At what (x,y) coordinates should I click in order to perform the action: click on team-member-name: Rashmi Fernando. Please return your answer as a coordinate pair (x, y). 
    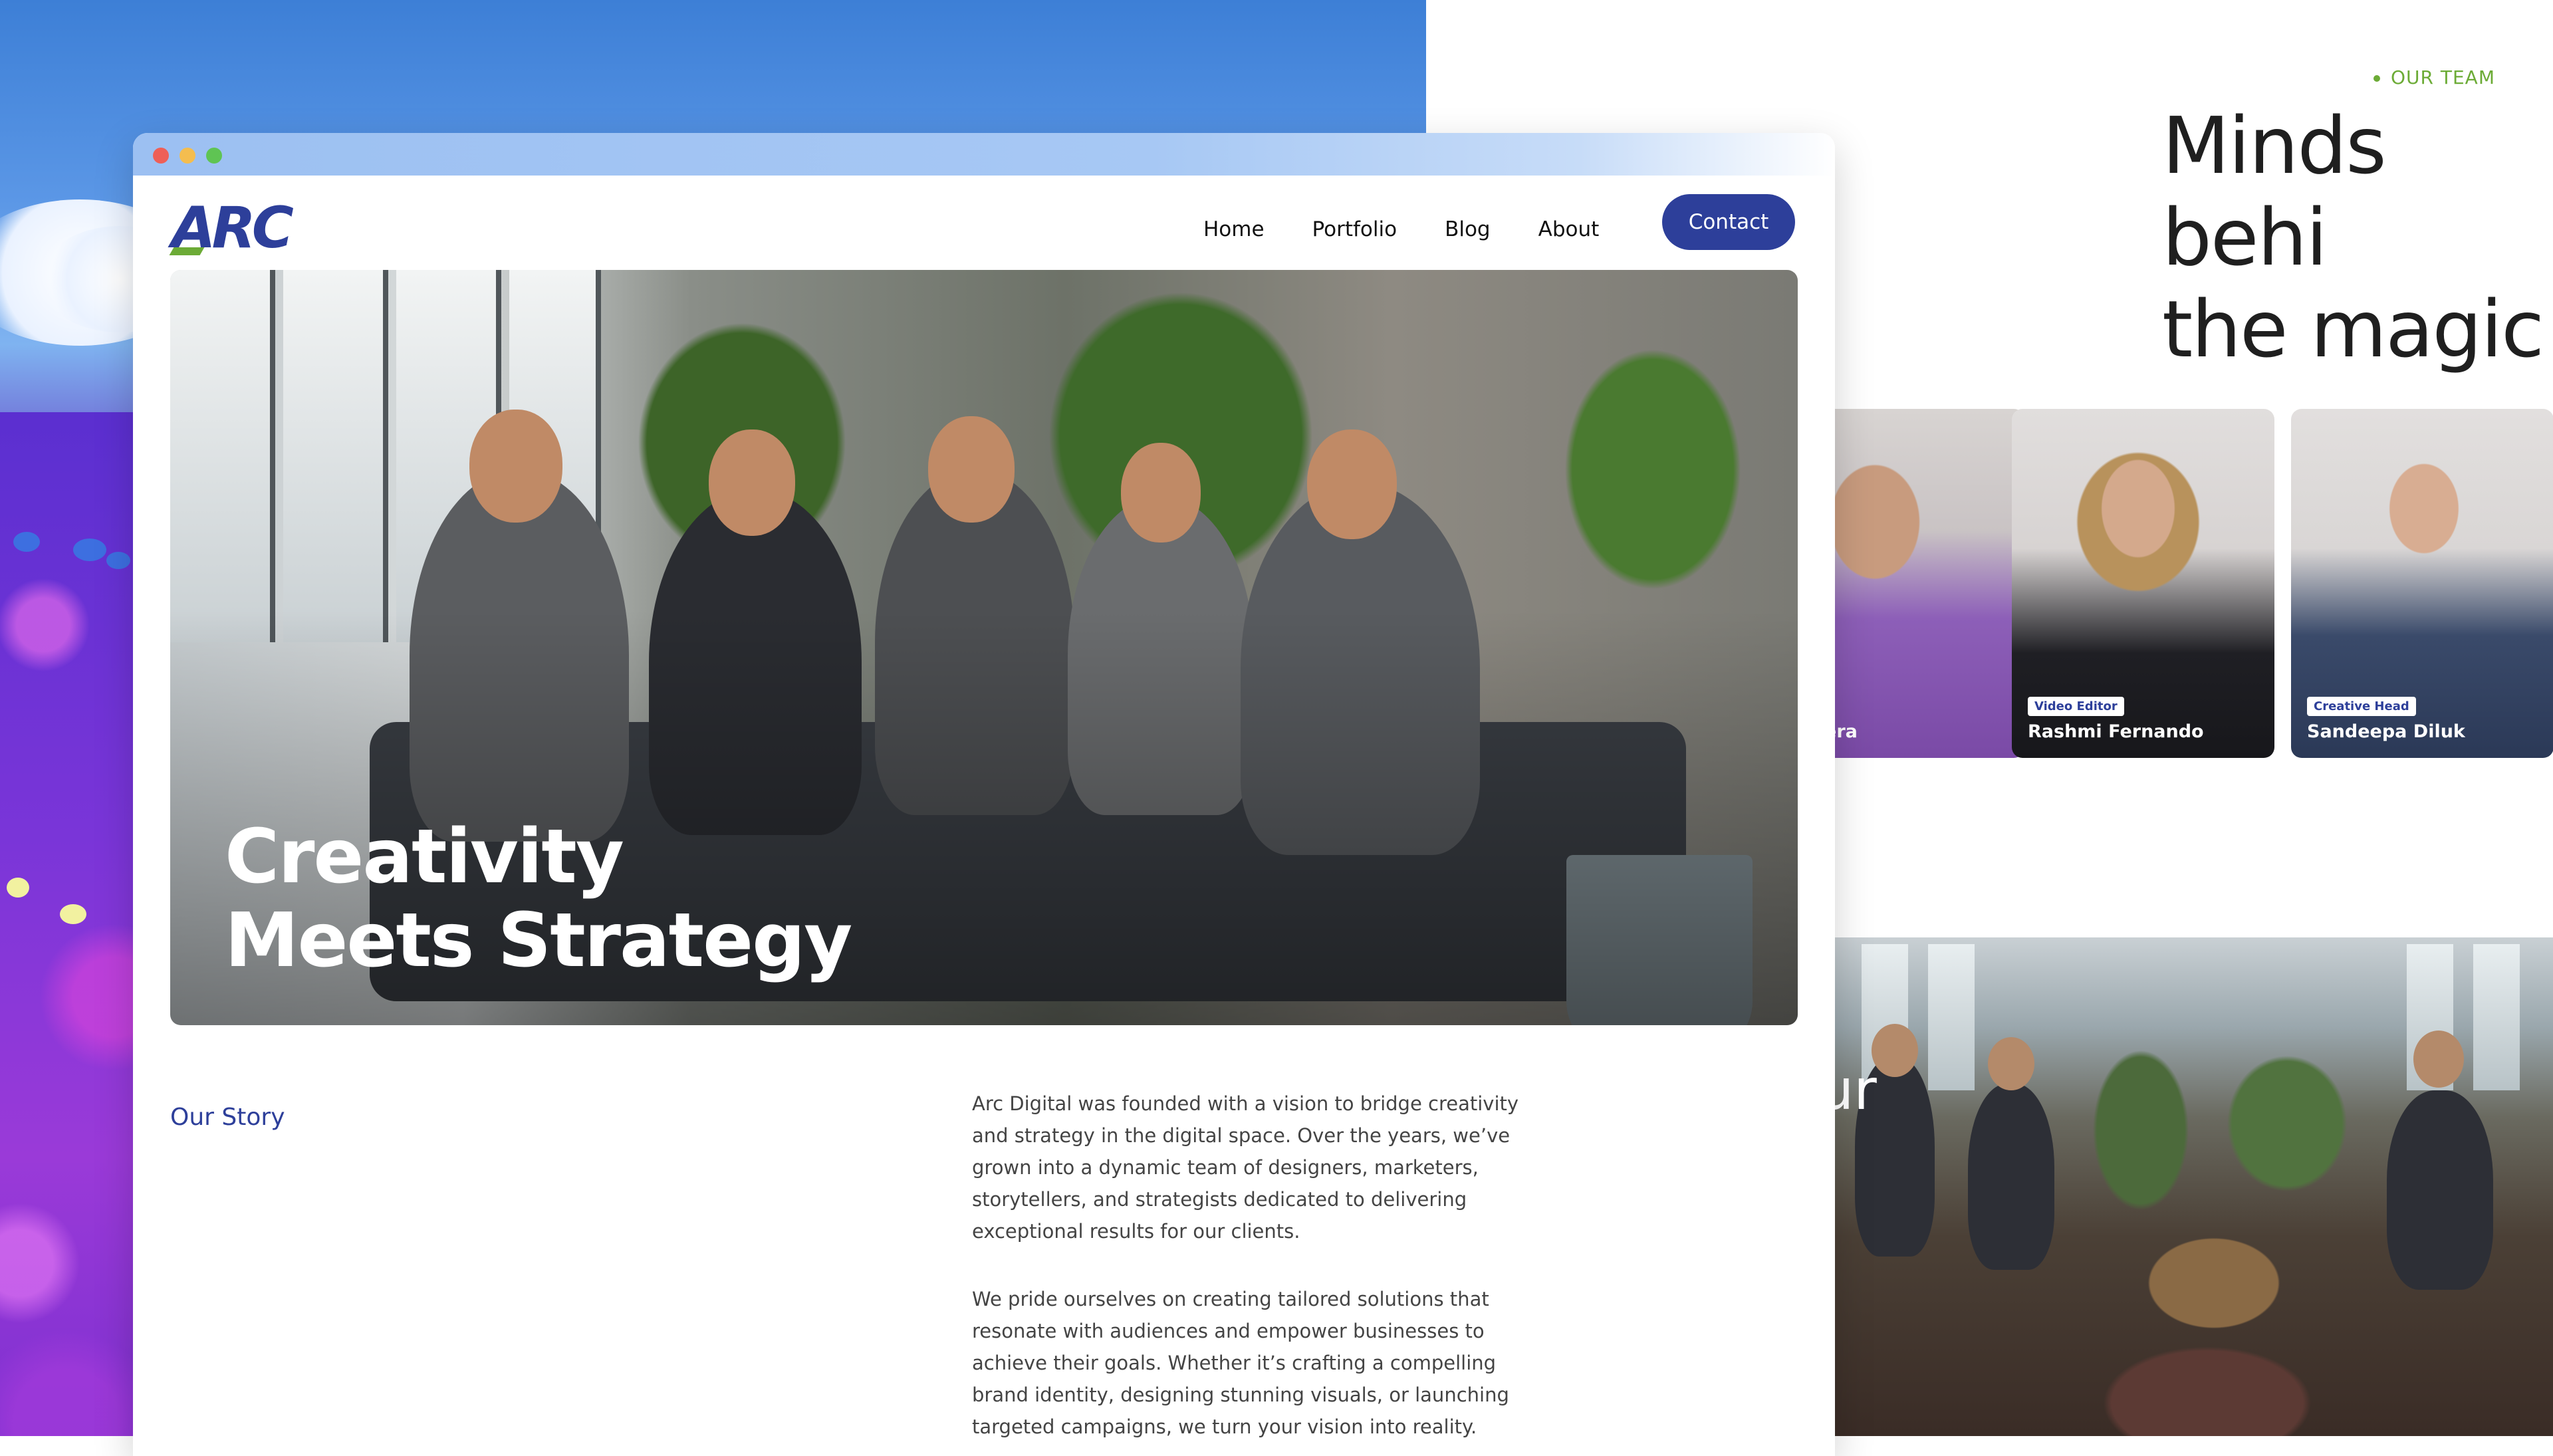
    Looking at the image, I should click on (2116, 731).